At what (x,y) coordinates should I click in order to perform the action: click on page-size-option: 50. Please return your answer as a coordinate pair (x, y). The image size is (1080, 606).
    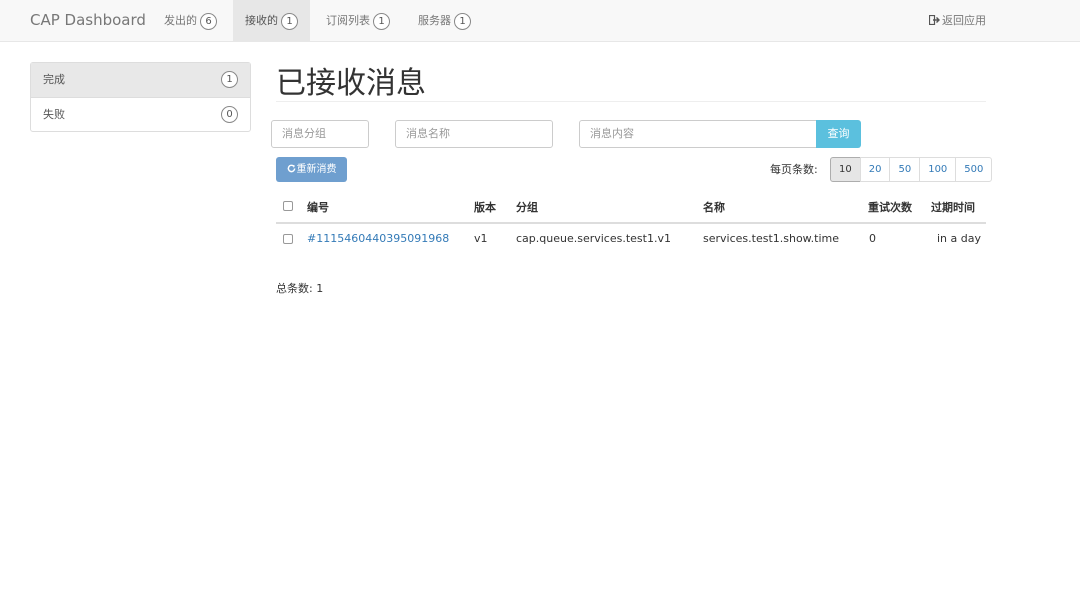
    Looking at the image, I should click on (905, 169).